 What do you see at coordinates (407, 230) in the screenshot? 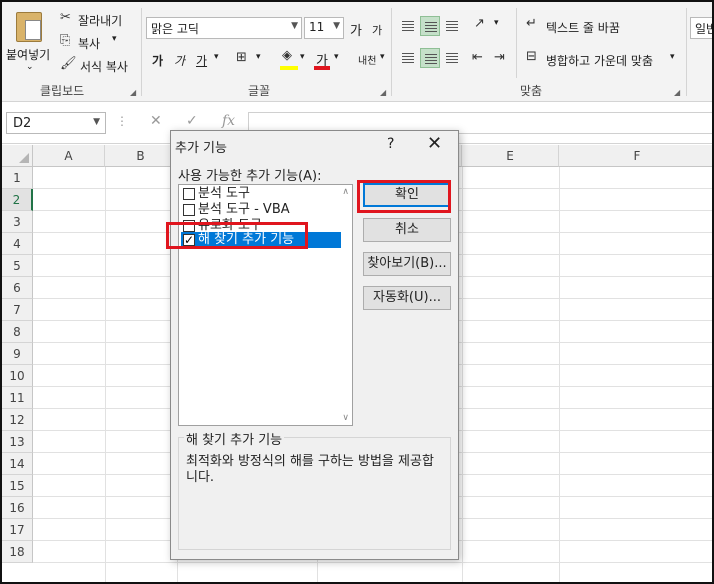
I see `cancel-button: 취소` at bounding box center [407, 230].